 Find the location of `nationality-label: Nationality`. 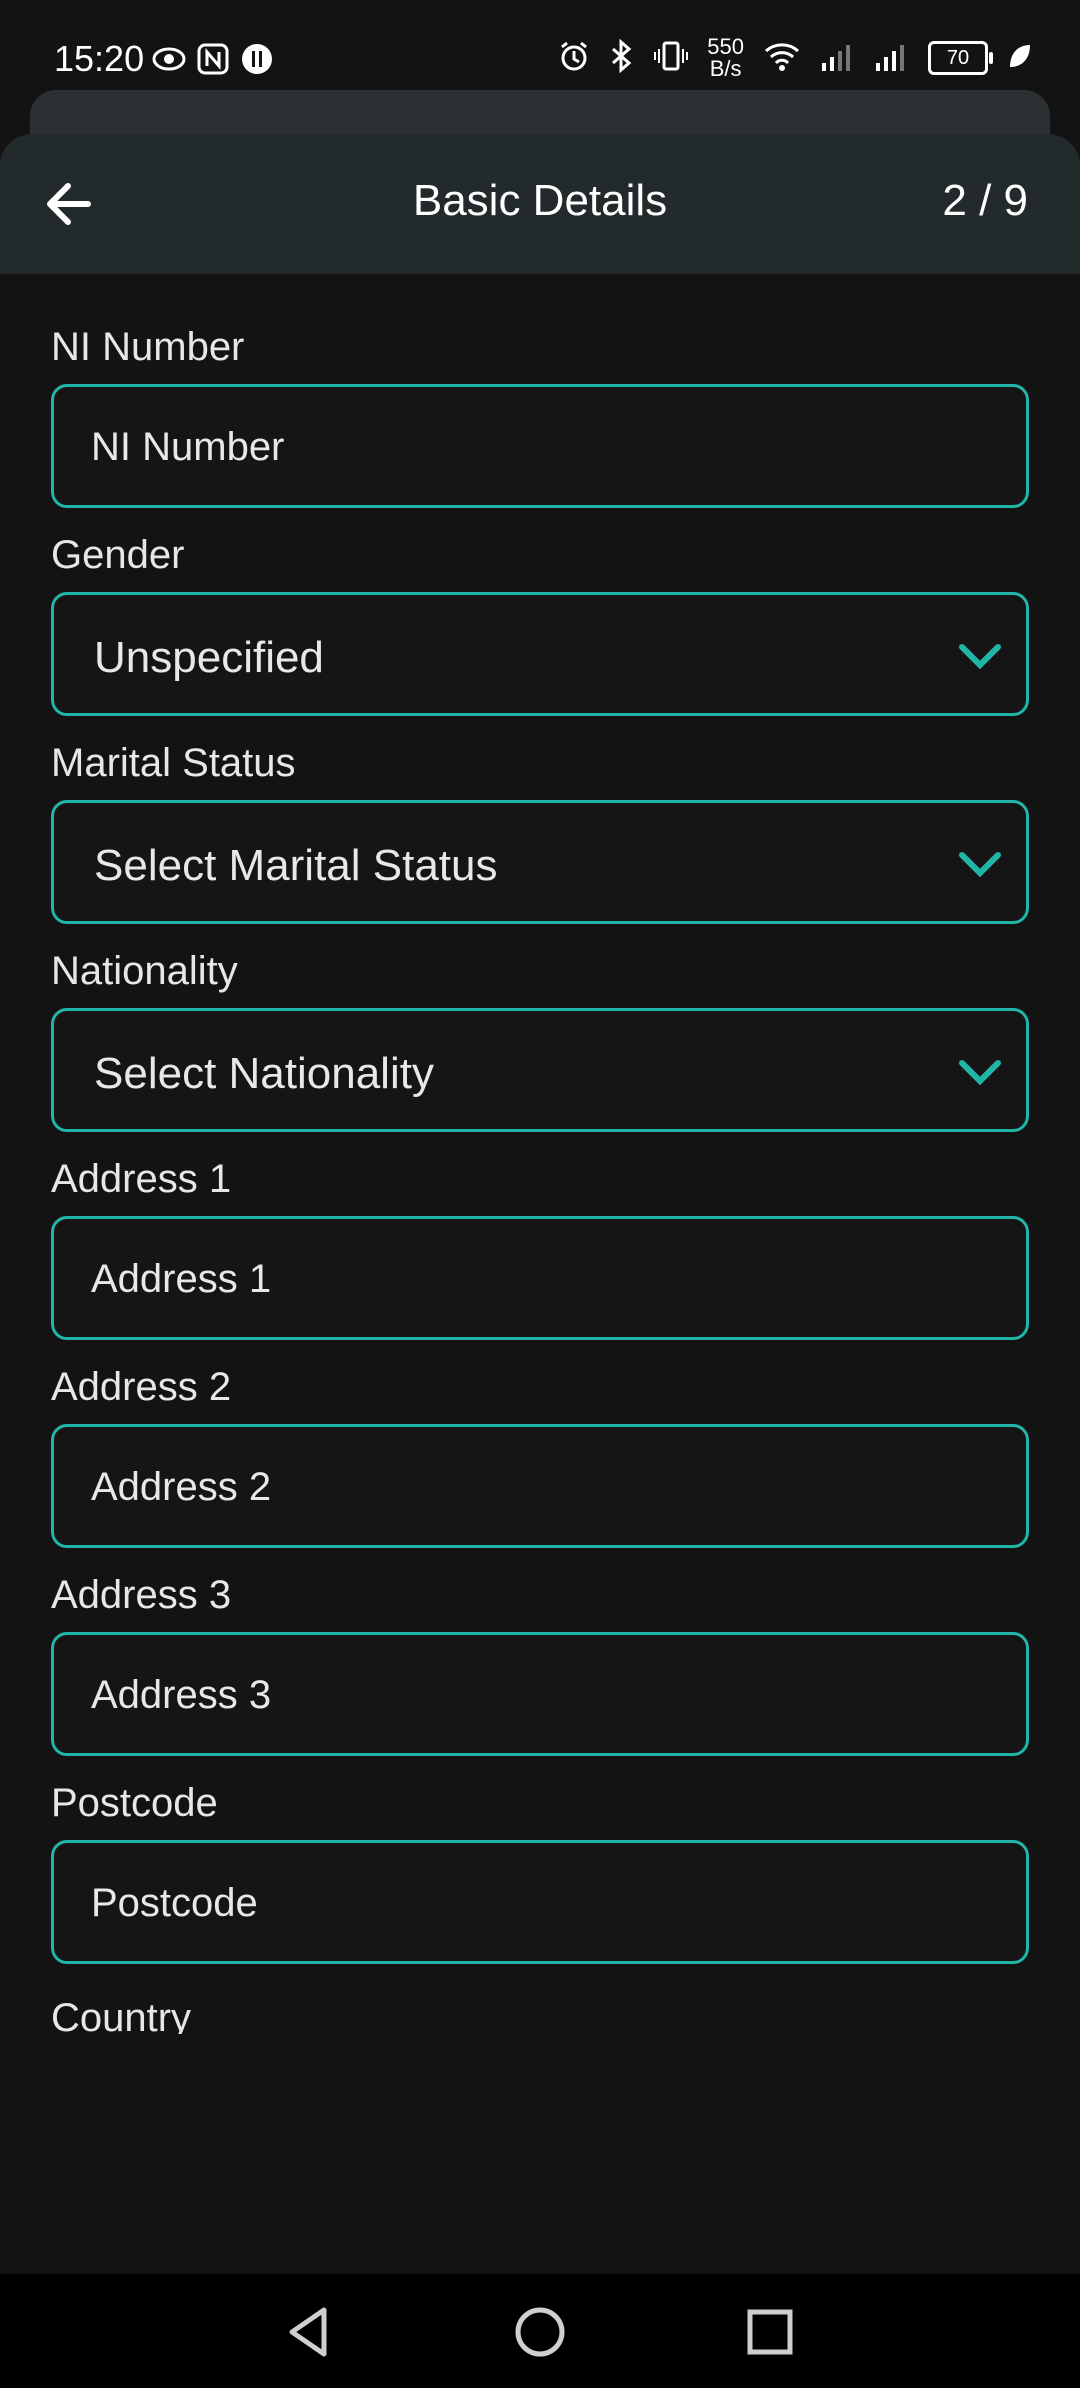

nationality-label: Nationality is located at coordinates (144, 971).